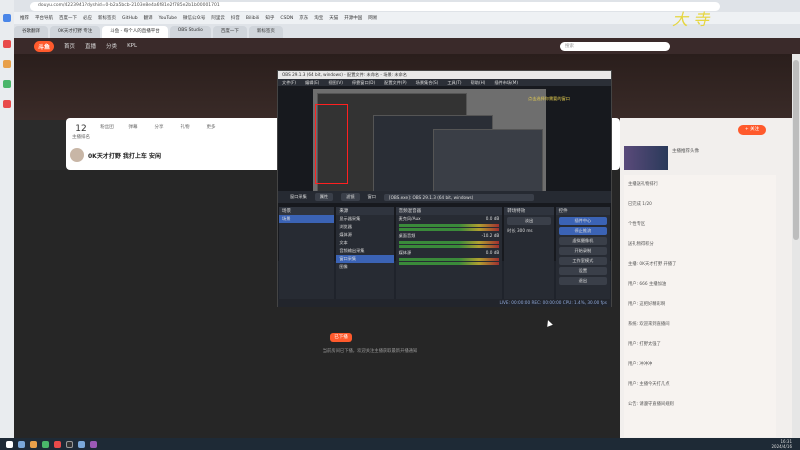 This screenshot has height=450, width=800. I want to click on bookmark-item: 京东, so click(303, 18).